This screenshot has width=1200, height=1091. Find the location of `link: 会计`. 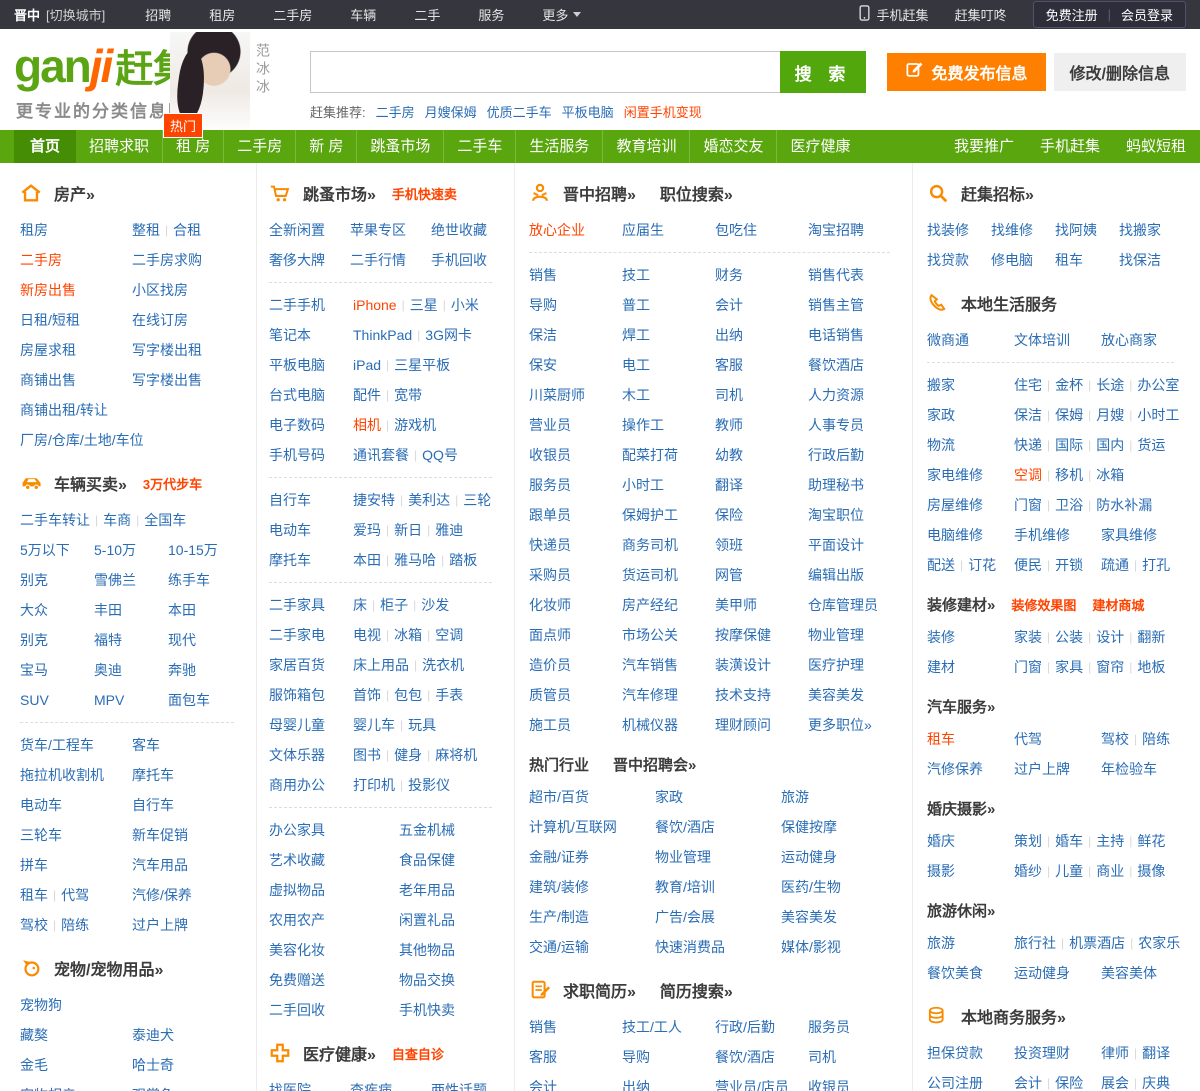

link: 会计 is located at coordinates (729, 305).